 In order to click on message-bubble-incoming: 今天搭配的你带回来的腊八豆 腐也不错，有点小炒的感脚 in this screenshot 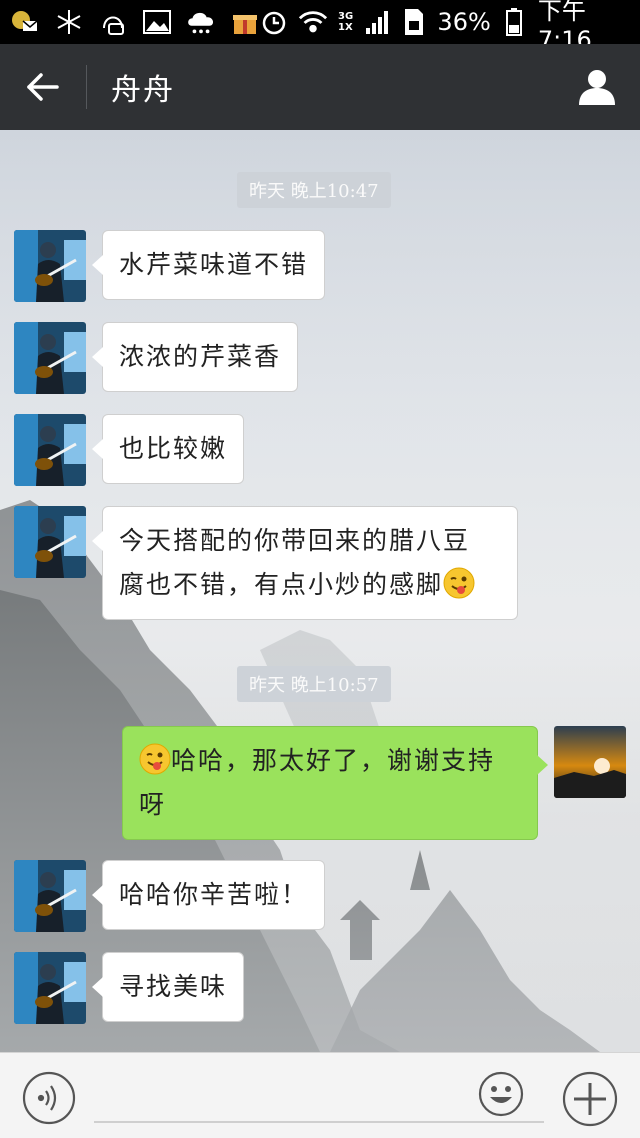, I will do `click(305, 563)`.